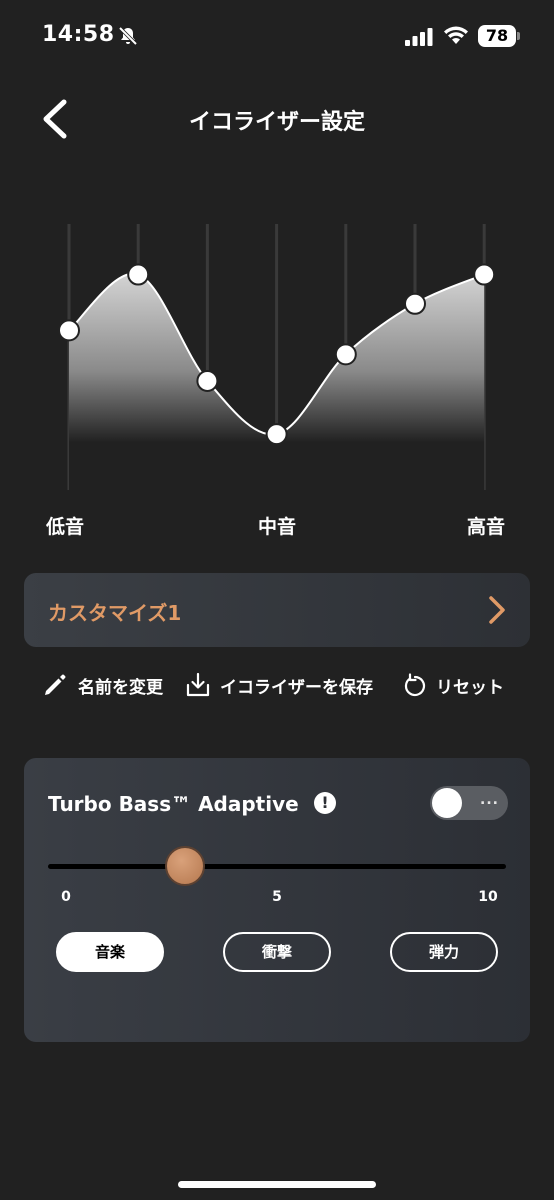  What do you see at coordinates (325, 803) in the screenshot?
I see `info-icon: !` at bounding box center [325, 803].